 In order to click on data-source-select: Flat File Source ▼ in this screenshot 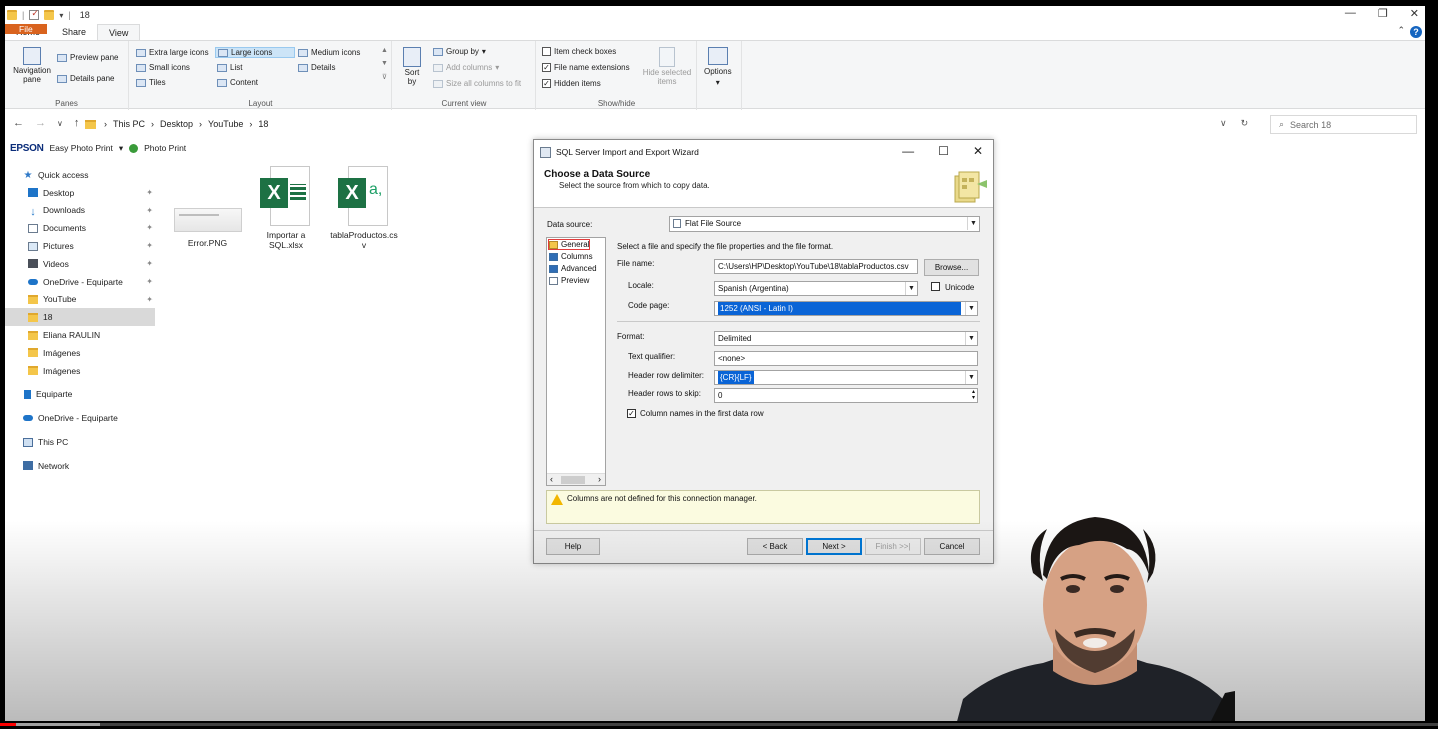, I will do `click(824, 224)`.